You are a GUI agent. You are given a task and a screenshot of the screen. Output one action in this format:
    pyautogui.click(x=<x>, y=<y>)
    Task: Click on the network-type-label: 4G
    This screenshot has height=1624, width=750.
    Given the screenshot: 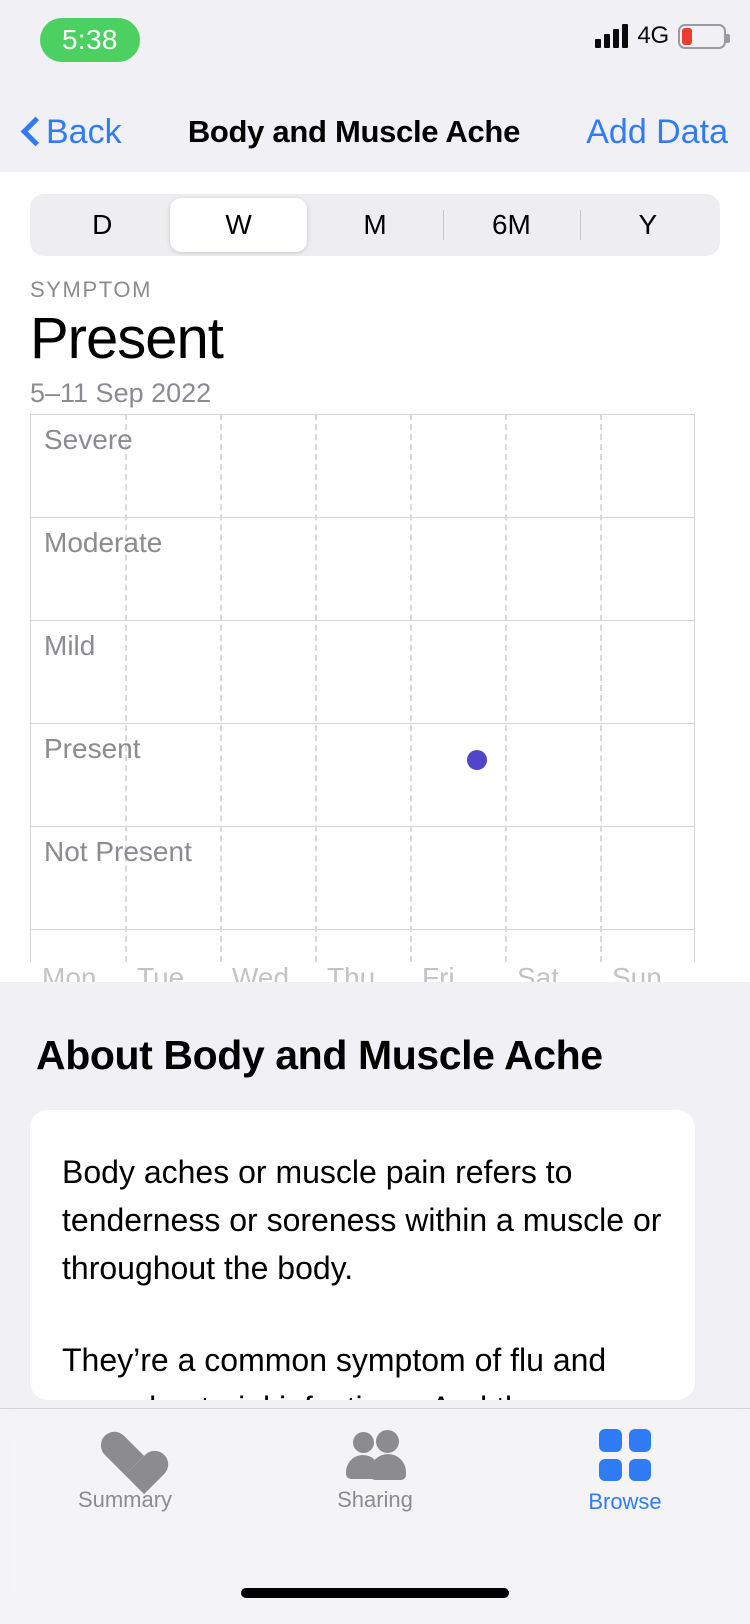 What is the action you would take?
    pyautogui.click(x=653, y=35)
    